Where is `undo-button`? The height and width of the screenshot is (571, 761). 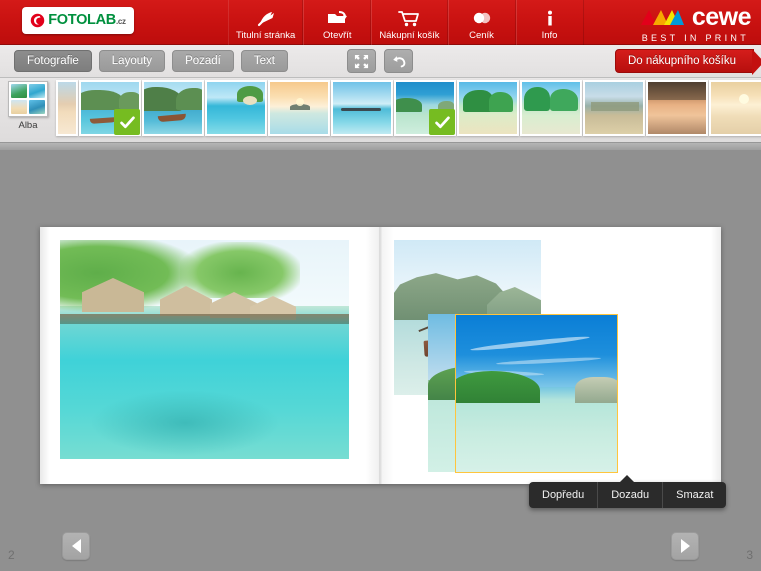 undo-button is located at coordinates (398, 61).